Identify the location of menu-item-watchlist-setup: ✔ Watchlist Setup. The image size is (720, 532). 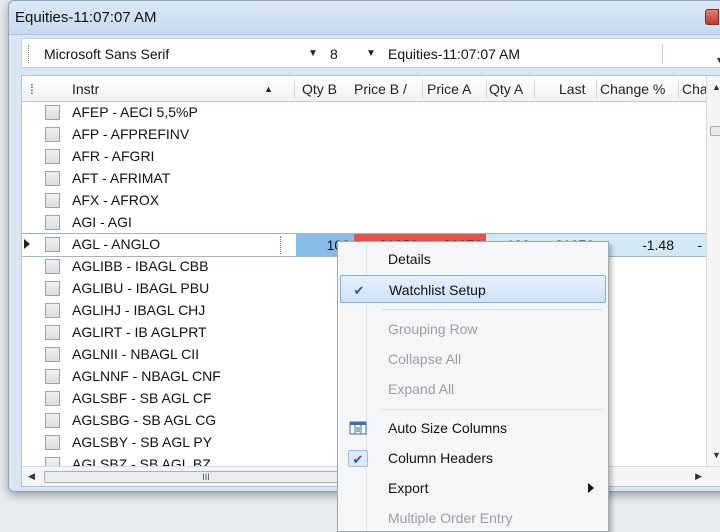
(473, 289).